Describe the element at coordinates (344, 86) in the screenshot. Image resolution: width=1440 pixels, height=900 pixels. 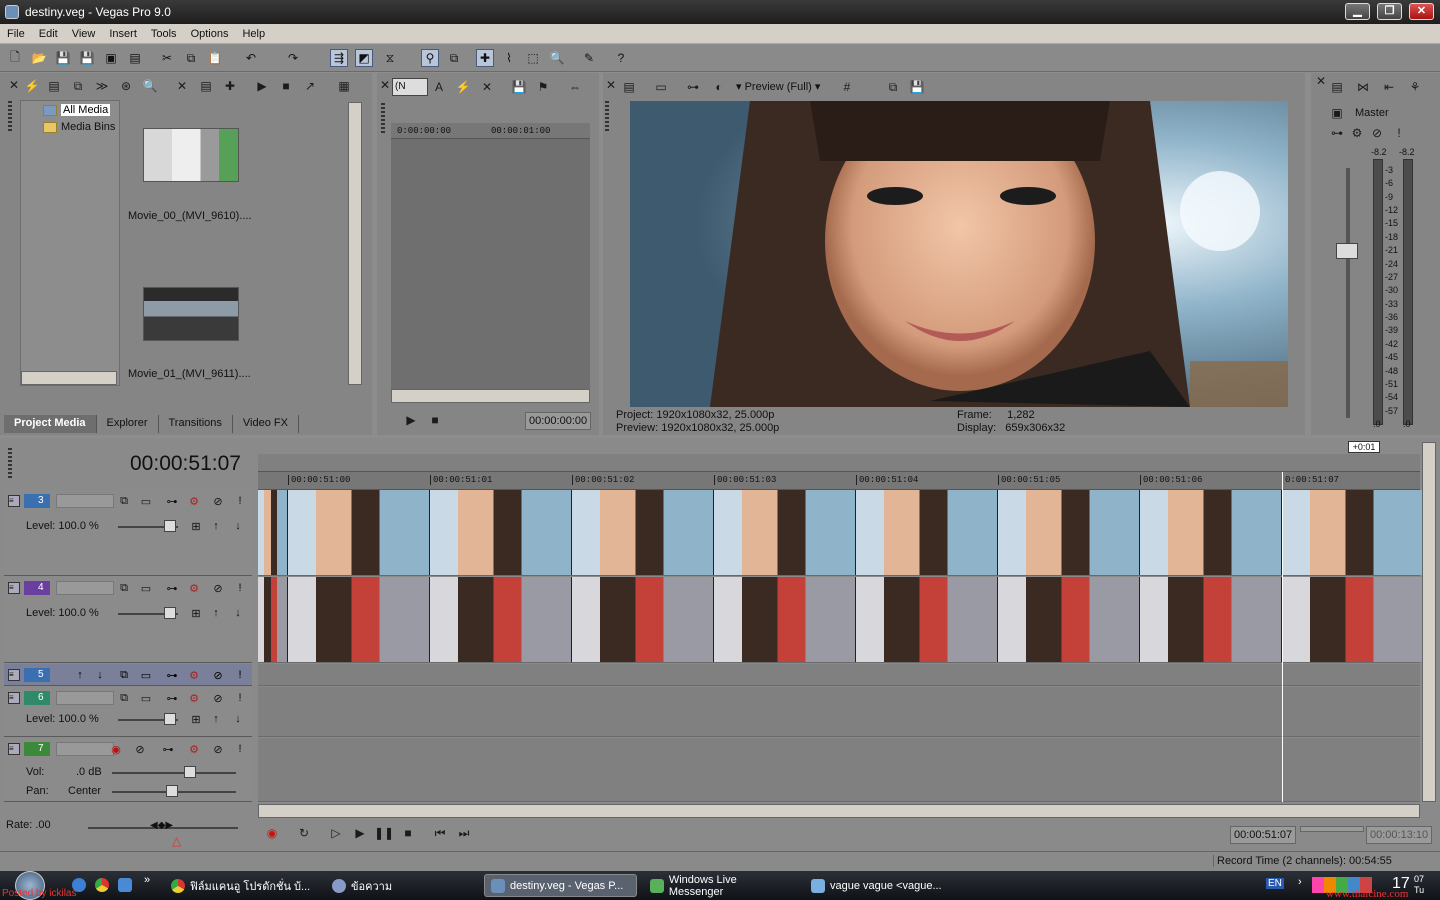
I see `views-icon: ▦` at that location.